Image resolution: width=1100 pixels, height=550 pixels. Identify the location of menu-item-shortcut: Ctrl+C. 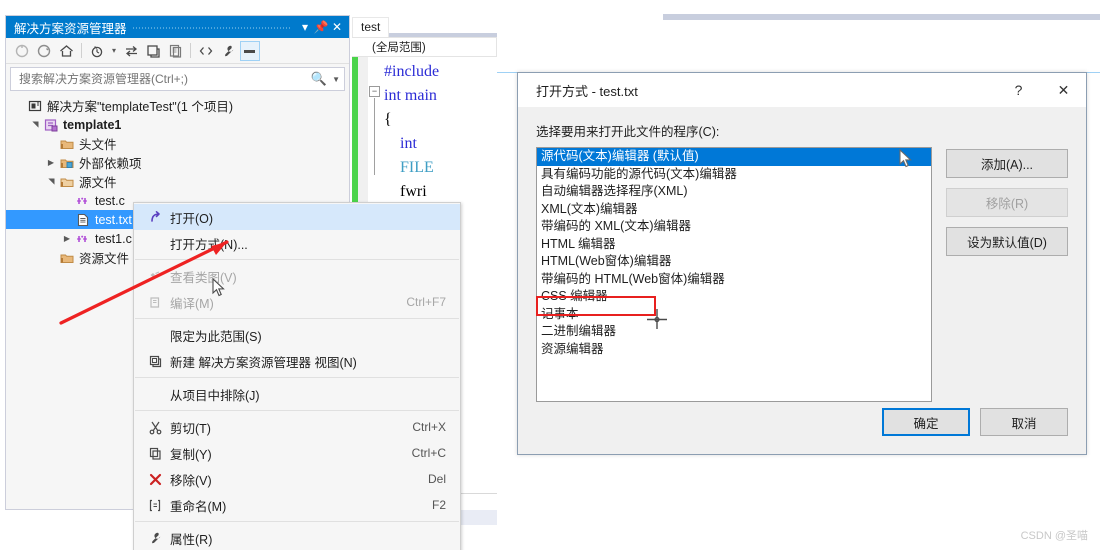
(428, 453).